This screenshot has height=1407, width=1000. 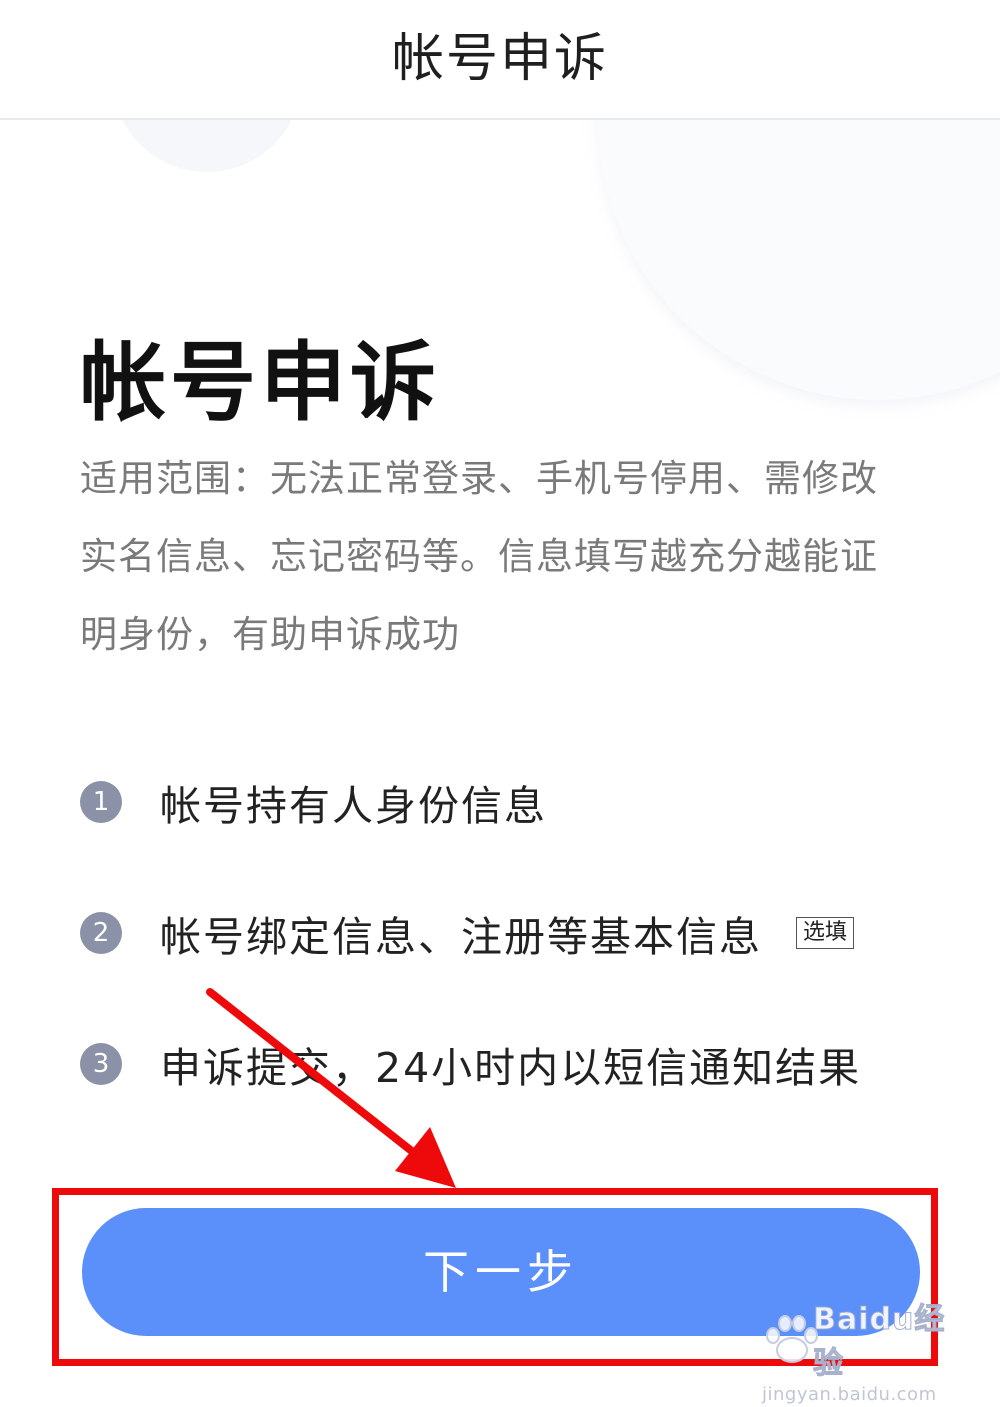 I want to click on step-number-badge: 2, so click(x=101, y=933).